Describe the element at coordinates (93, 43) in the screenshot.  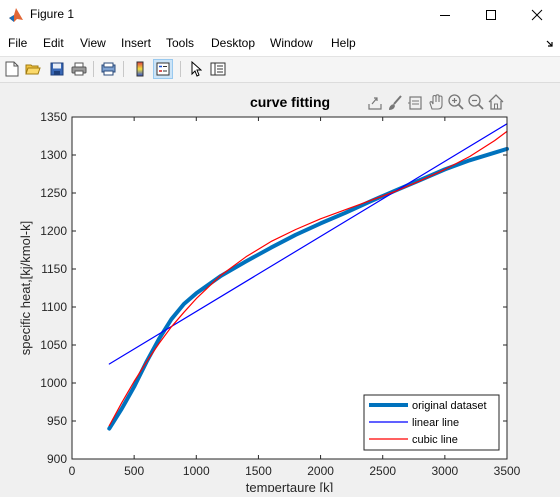
I see `menu-view: View` at that location.